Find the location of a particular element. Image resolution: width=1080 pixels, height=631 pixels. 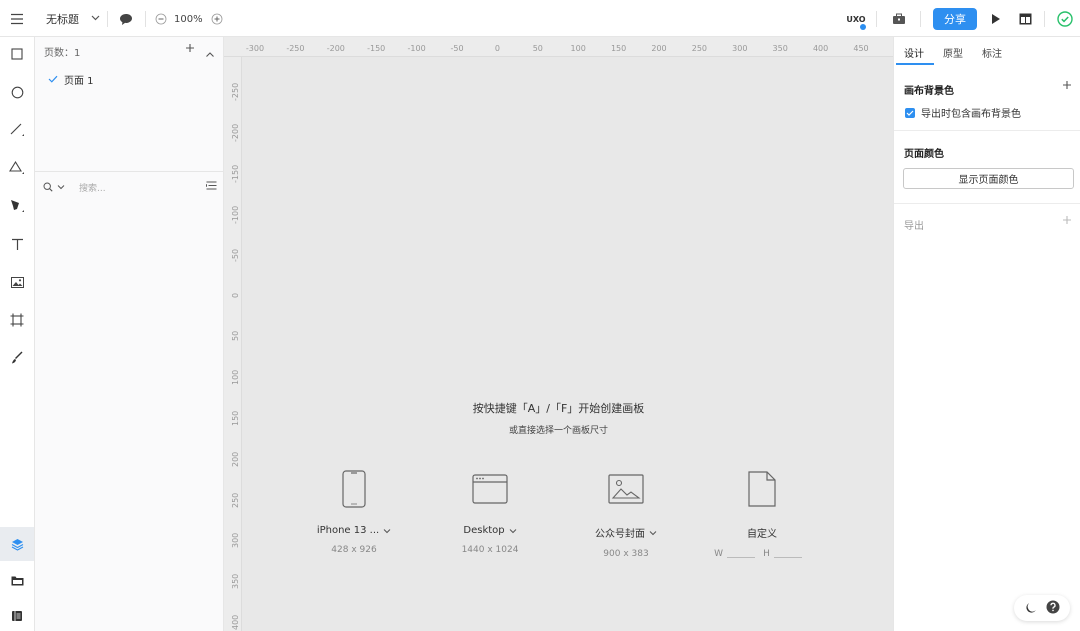

ruler-tick-label: 50 is located at coordinates (537, 48).